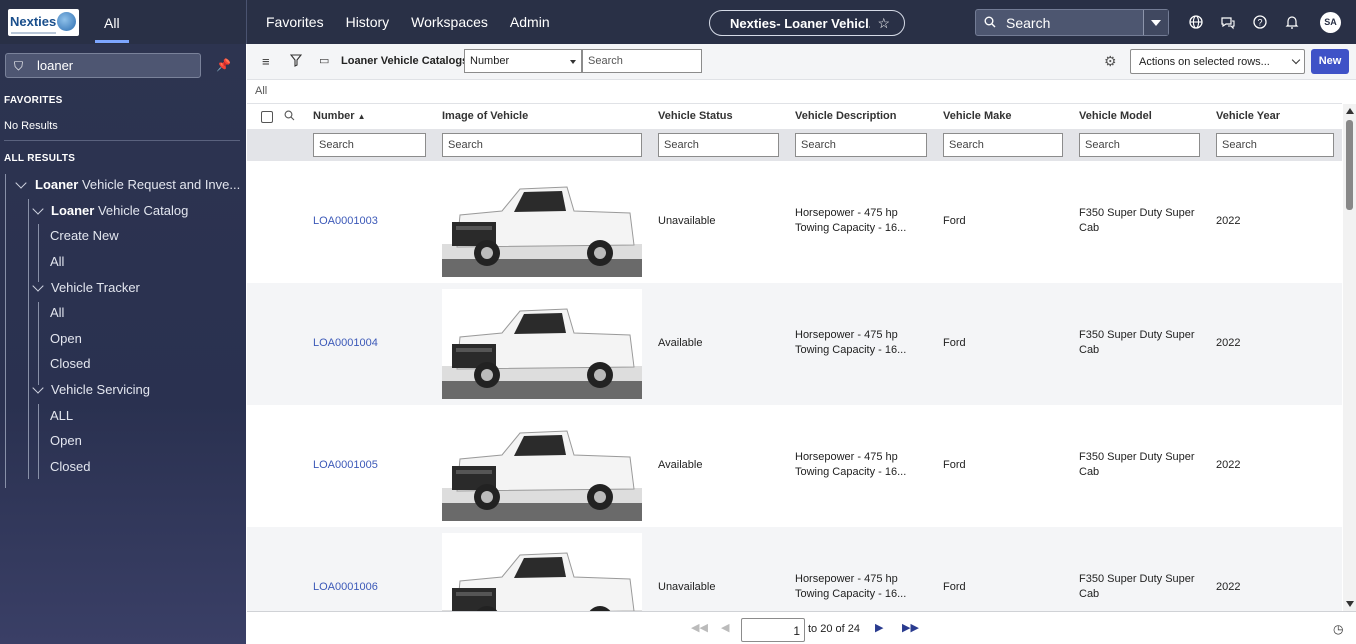 The width and height of the screenshot is (1356, 644). What do you see at coordinates (345, 221) in the screenshot?
I see `record-number-link: LOA0001003` at bounding box center [345, 221].